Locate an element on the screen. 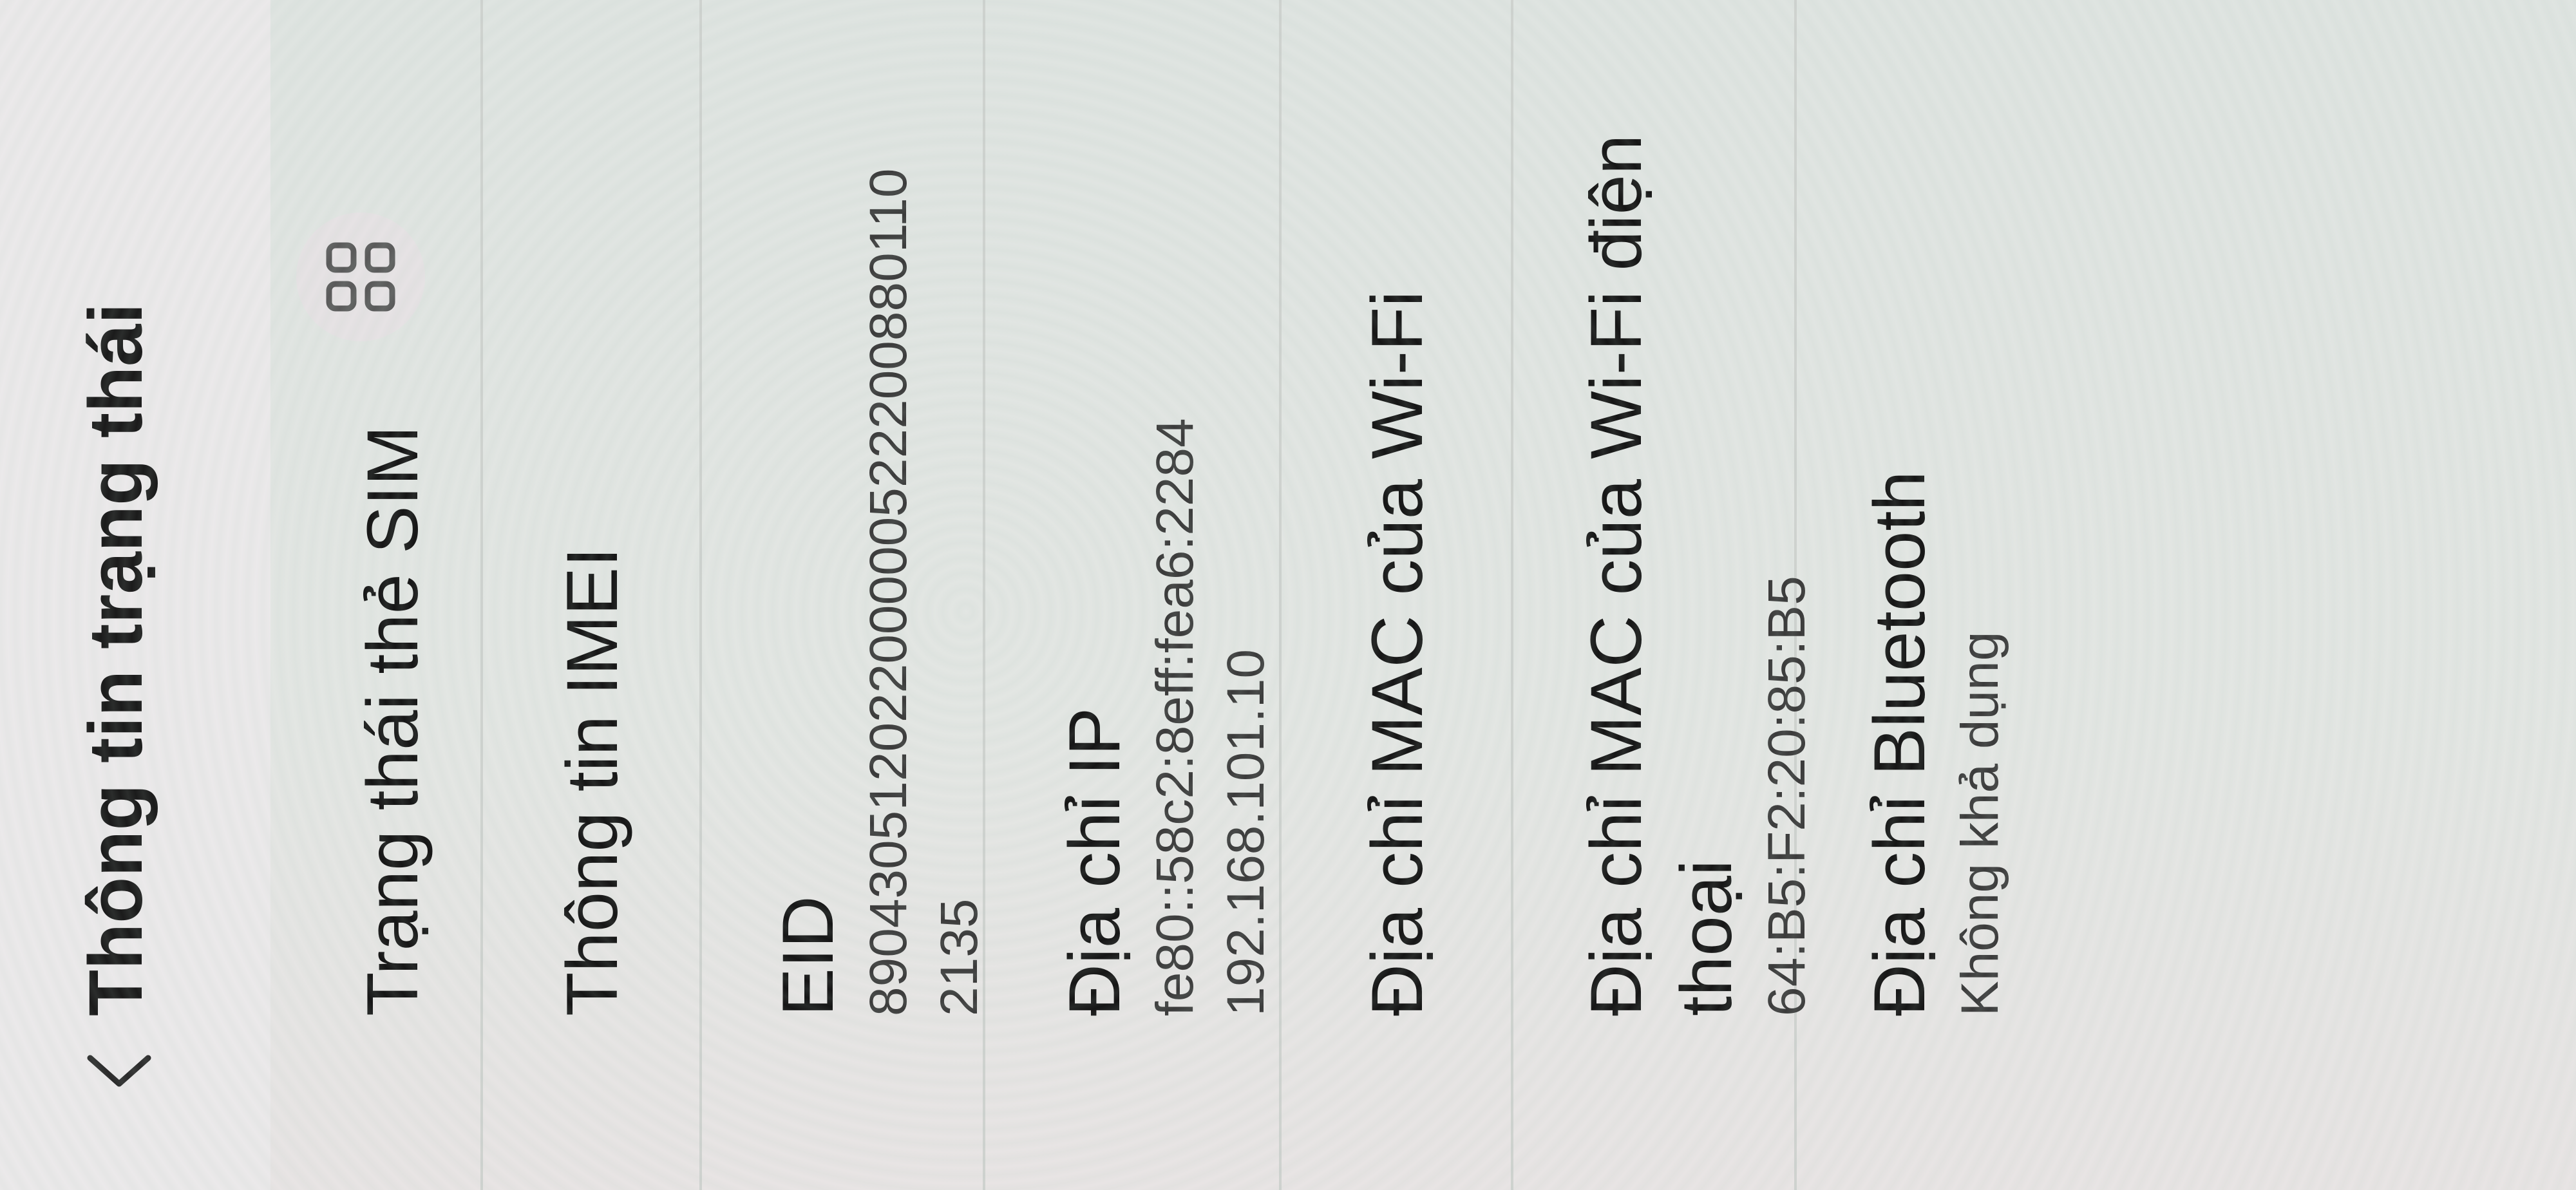  list-item-title: Địa chỉ Bluetooth is located at coordinates (1900, 744).